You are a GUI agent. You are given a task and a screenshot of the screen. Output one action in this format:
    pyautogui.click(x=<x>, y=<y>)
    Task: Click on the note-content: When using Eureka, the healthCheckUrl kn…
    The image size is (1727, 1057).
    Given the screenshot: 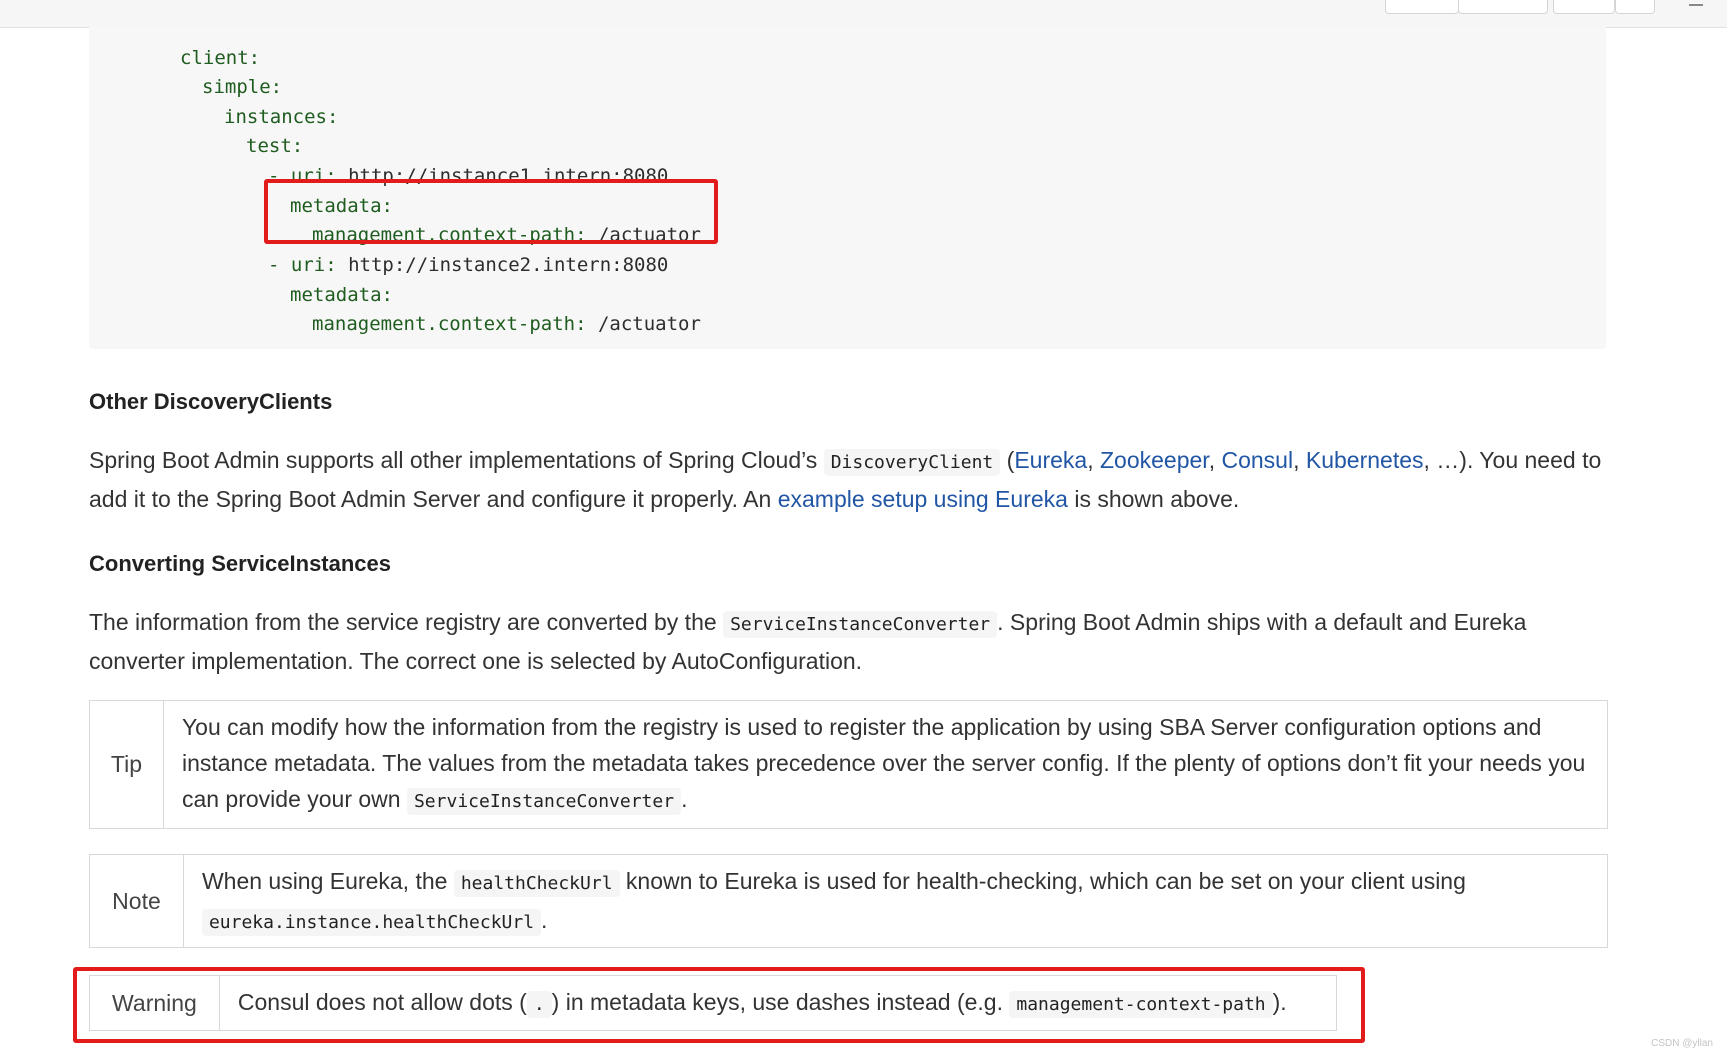 What is the action you would take?
    pyautogui.click(x=895, y=901)
    